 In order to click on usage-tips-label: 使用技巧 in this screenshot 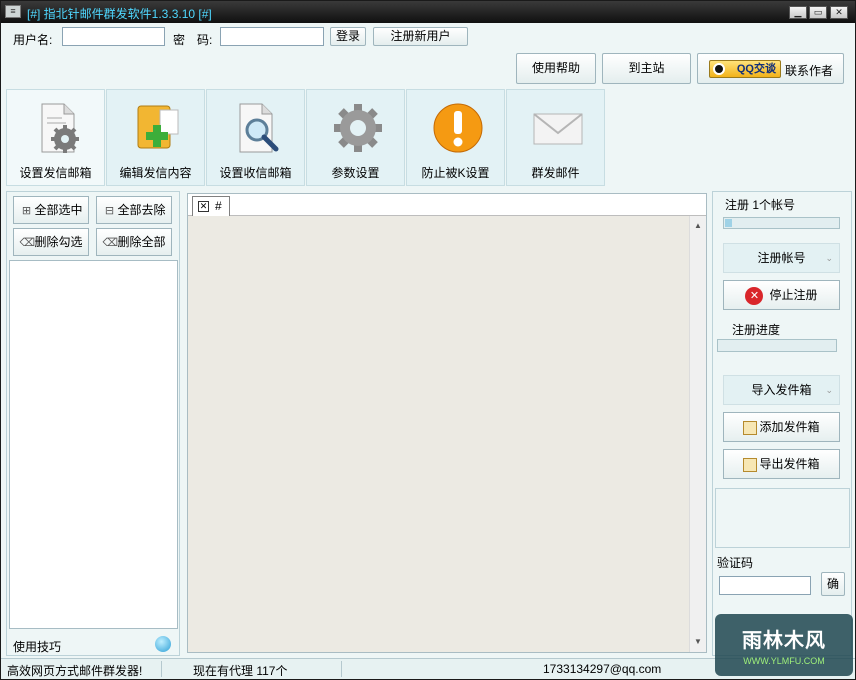, I will do `click(37, 646)`.